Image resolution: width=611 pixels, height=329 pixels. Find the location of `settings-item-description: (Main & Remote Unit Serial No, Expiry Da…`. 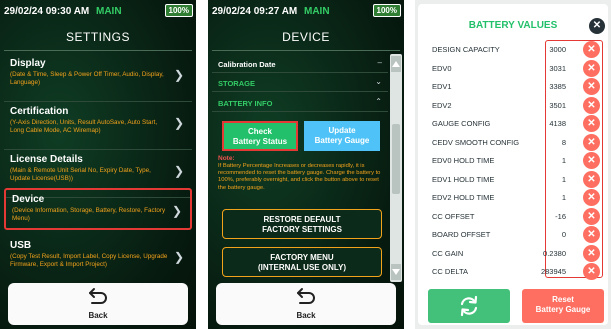

settings-item-description: (Main & Remote Unit Serial No, Expiry Da… is located at coordinates (80, 174).